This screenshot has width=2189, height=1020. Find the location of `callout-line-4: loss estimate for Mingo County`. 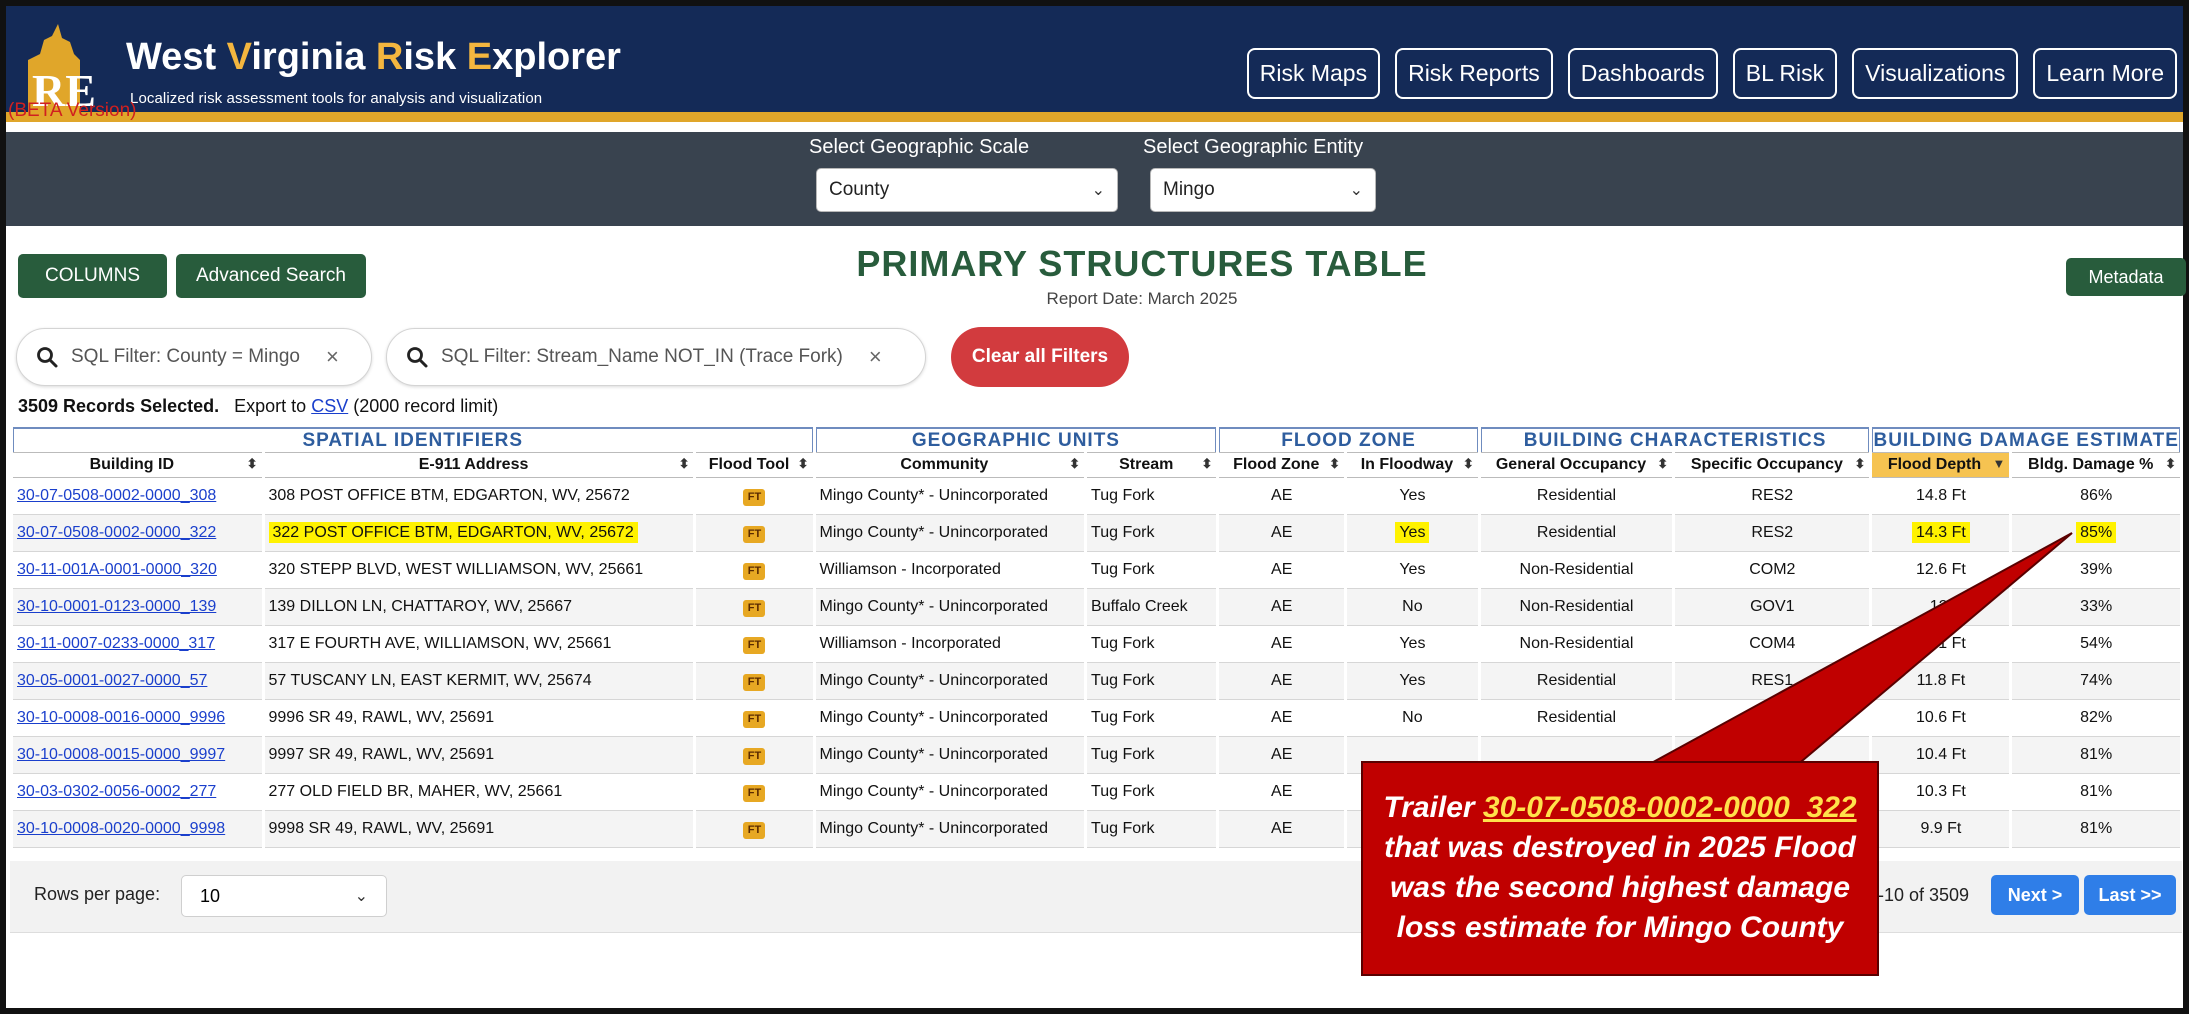

callout-line-4: loss estimate for Mingo County is located at coordinates (1620, 927).